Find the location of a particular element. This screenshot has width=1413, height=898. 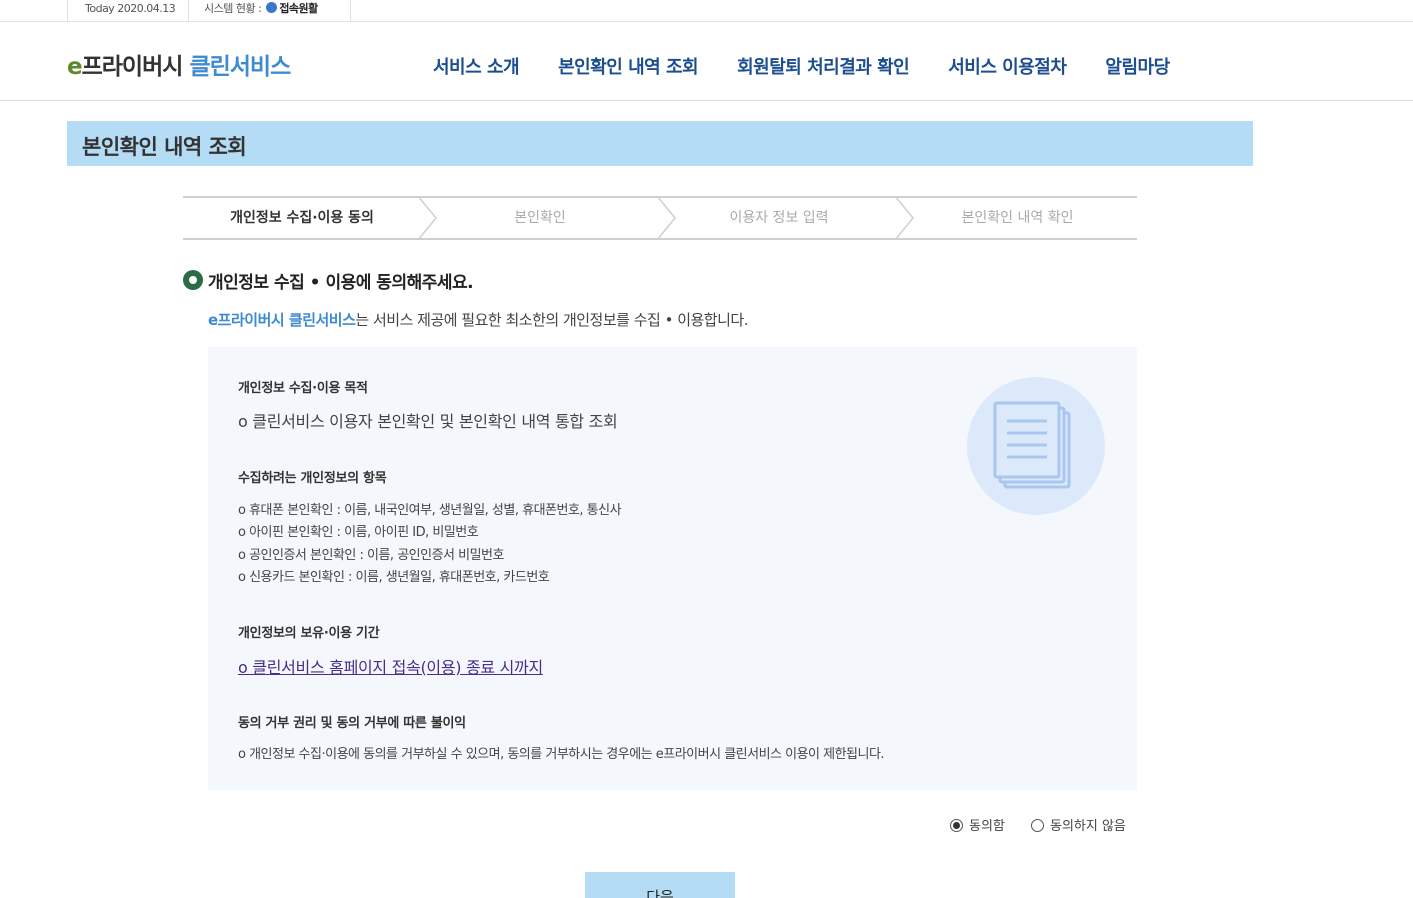

agree-option: 동의함 is located at coordinates (977, 824).